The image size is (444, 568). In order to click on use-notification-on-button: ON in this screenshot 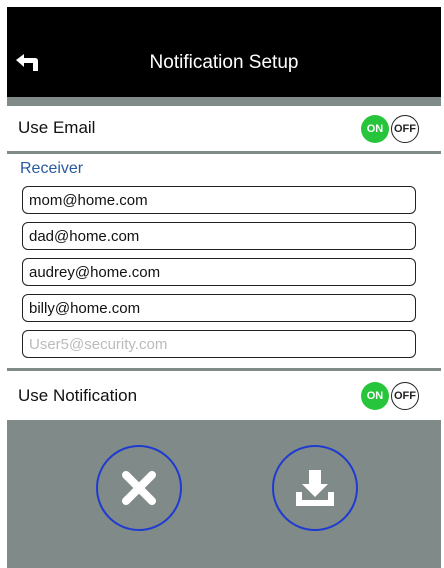, I will do `click(375, 396)`.